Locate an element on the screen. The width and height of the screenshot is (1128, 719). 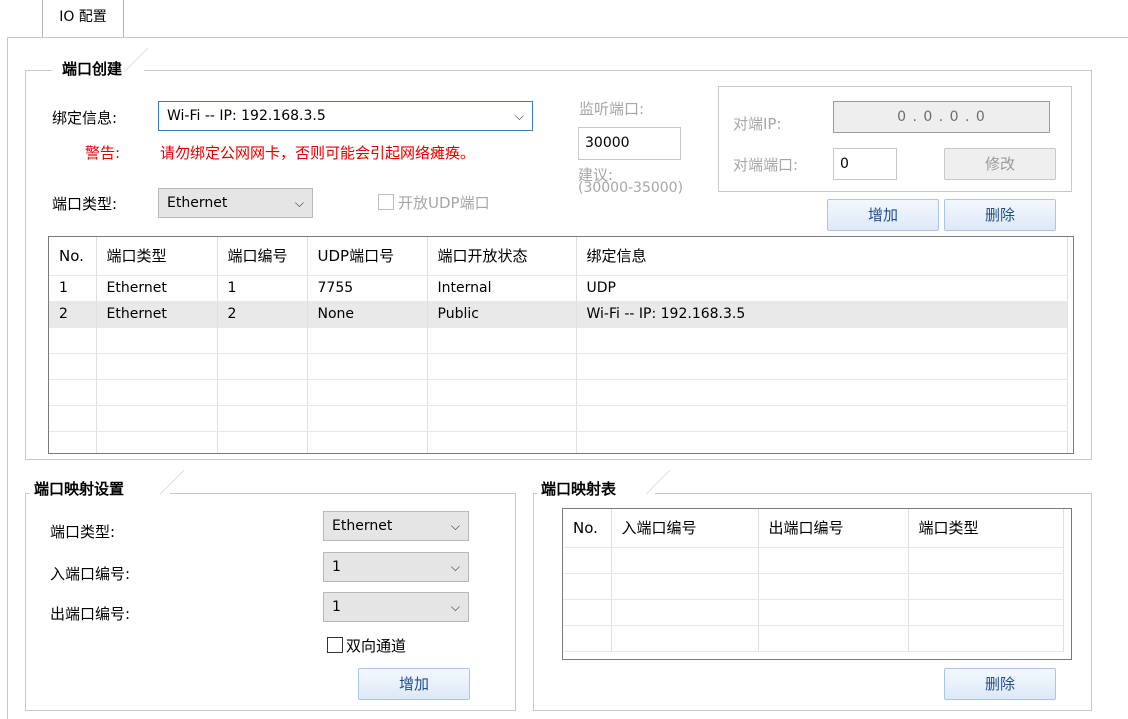
port-map-table-tab-edge is located at coordinates (658, 482).